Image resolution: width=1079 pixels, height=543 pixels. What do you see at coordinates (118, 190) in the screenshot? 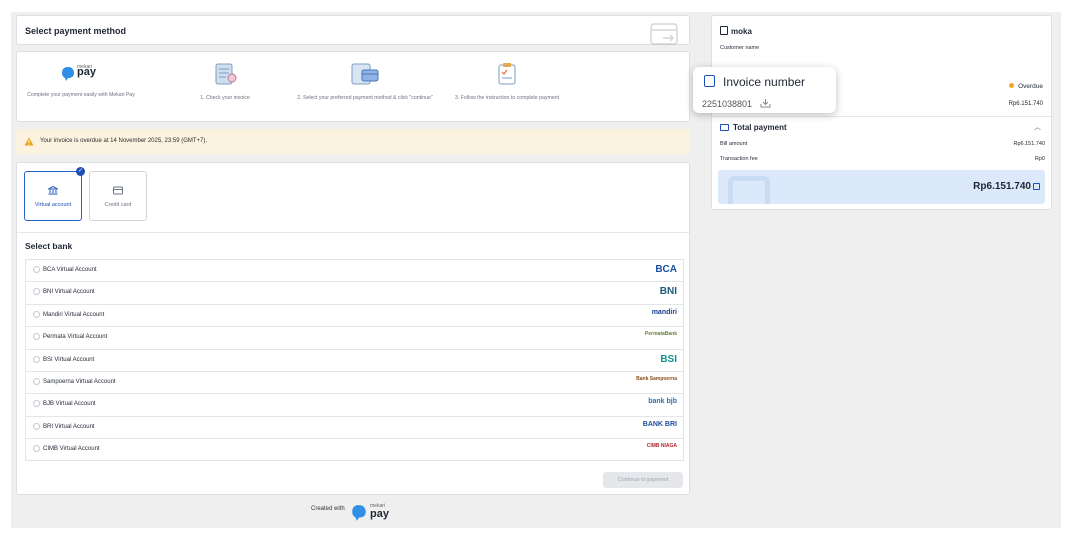
I see `credit-card-icon` at bounding box center [118, 190].